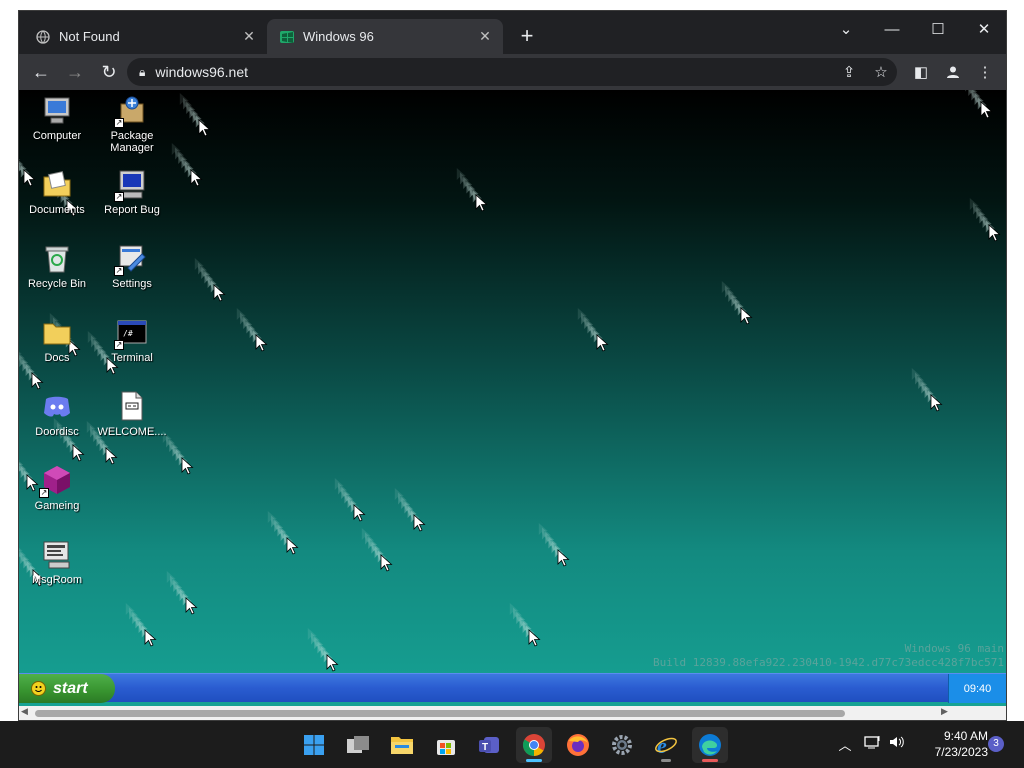 The height and width of the screenshot is (768, 1024). What do you see at coordinates (57, 432) in the screenshot?
I see `icon-label: Doordisc` at bounding box center [57, 432].